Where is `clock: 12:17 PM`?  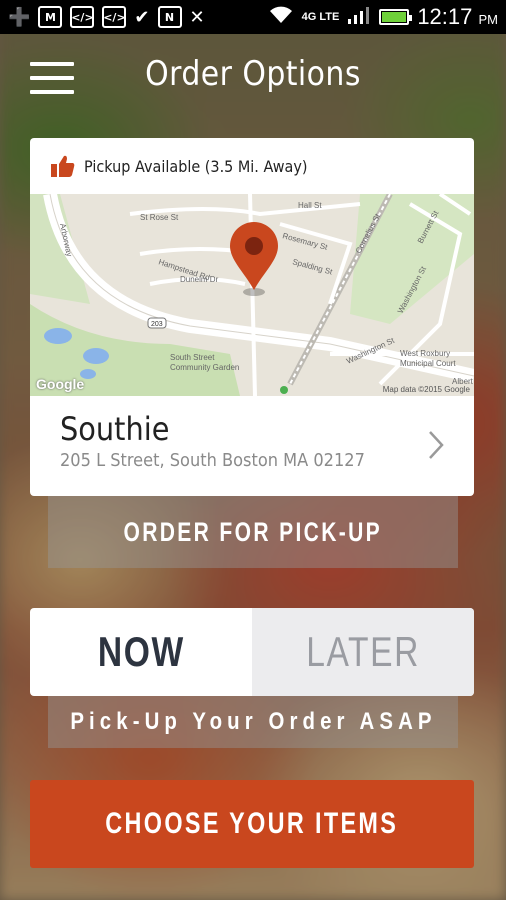 clock: 12:17 PM is located at coordinates (457, 17).